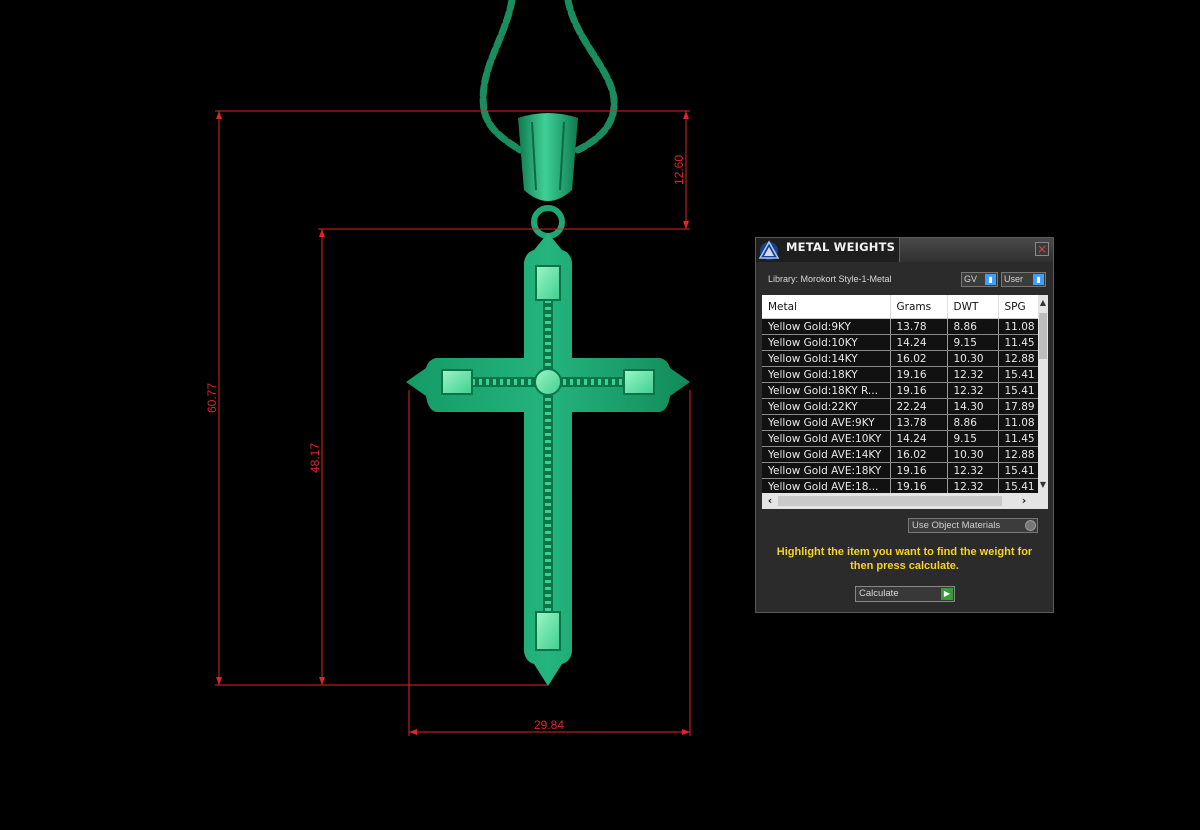  I want to click on table-cell: Yellow Gold:10KY, so click(826, 342).